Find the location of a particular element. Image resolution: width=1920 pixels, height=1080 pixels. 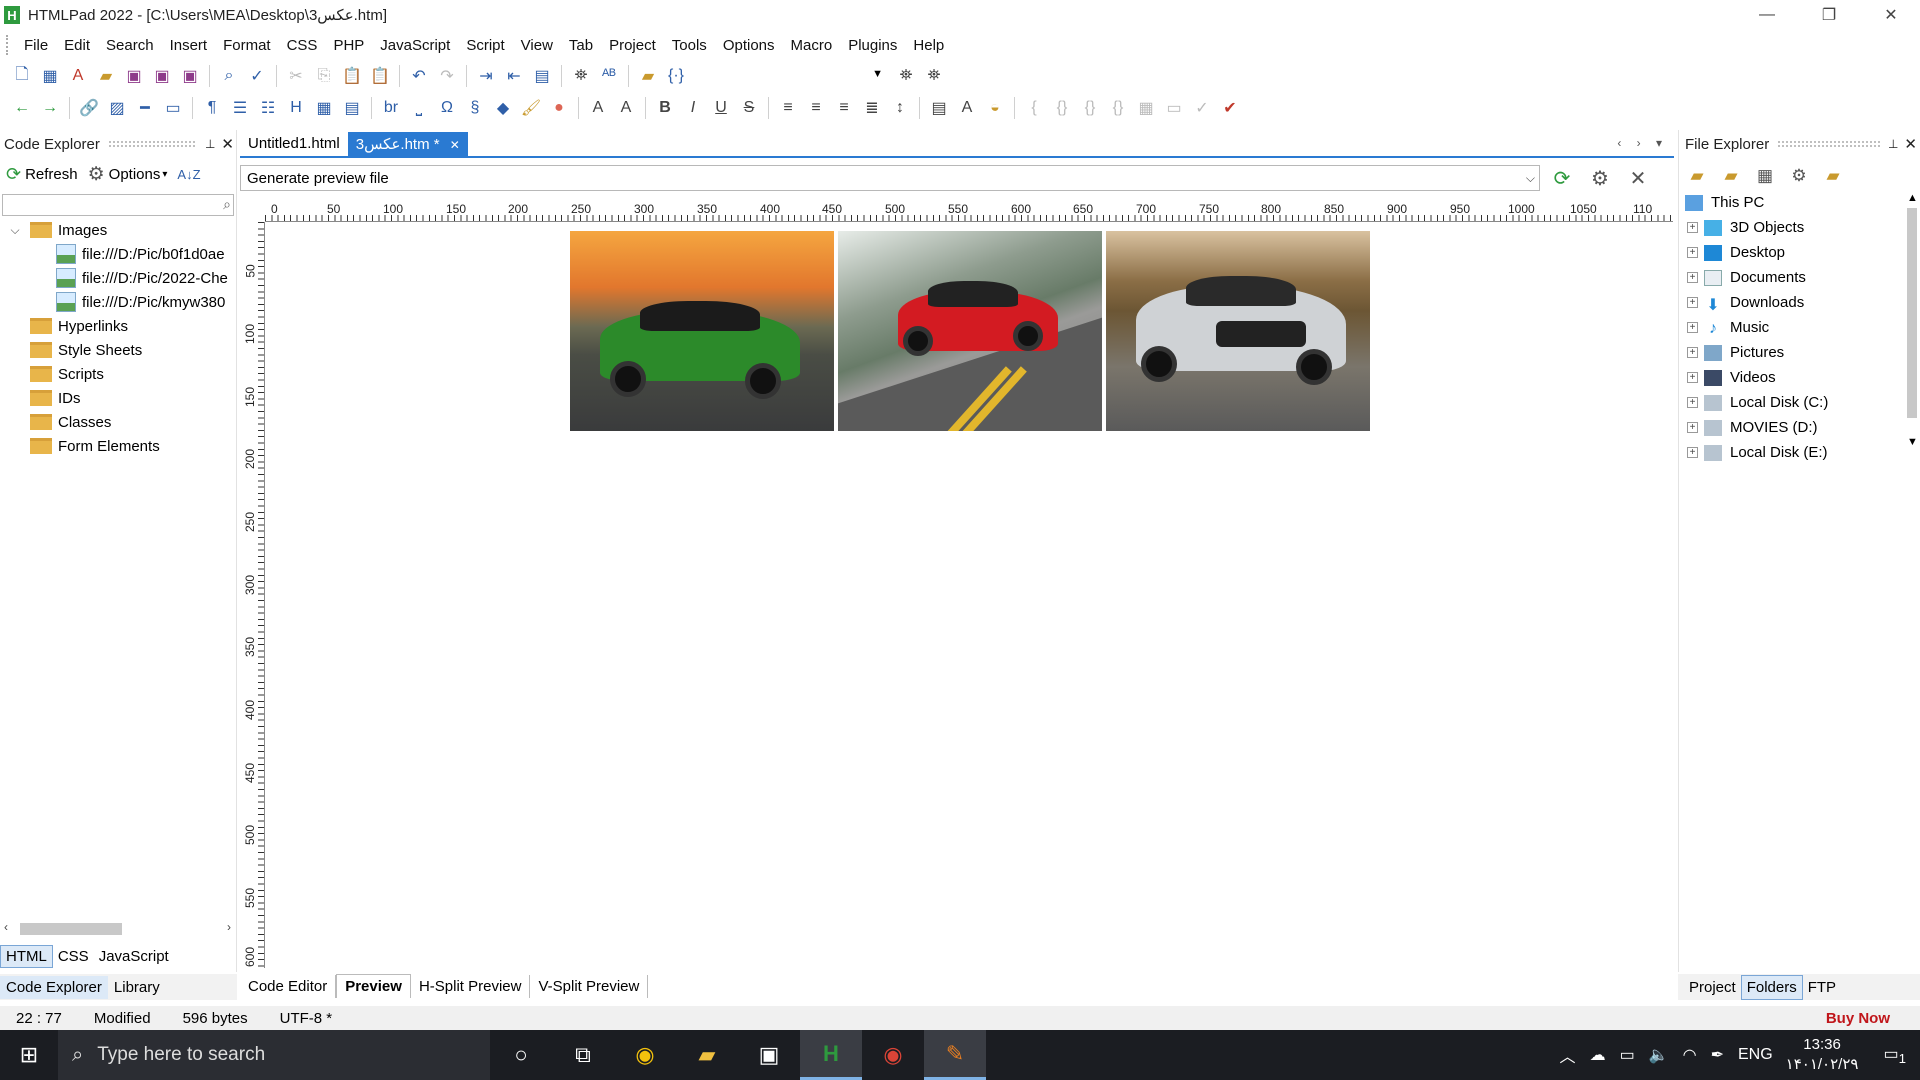

show-hidden-icons-icon: ︿ is located at coordinates (1568, 1055).